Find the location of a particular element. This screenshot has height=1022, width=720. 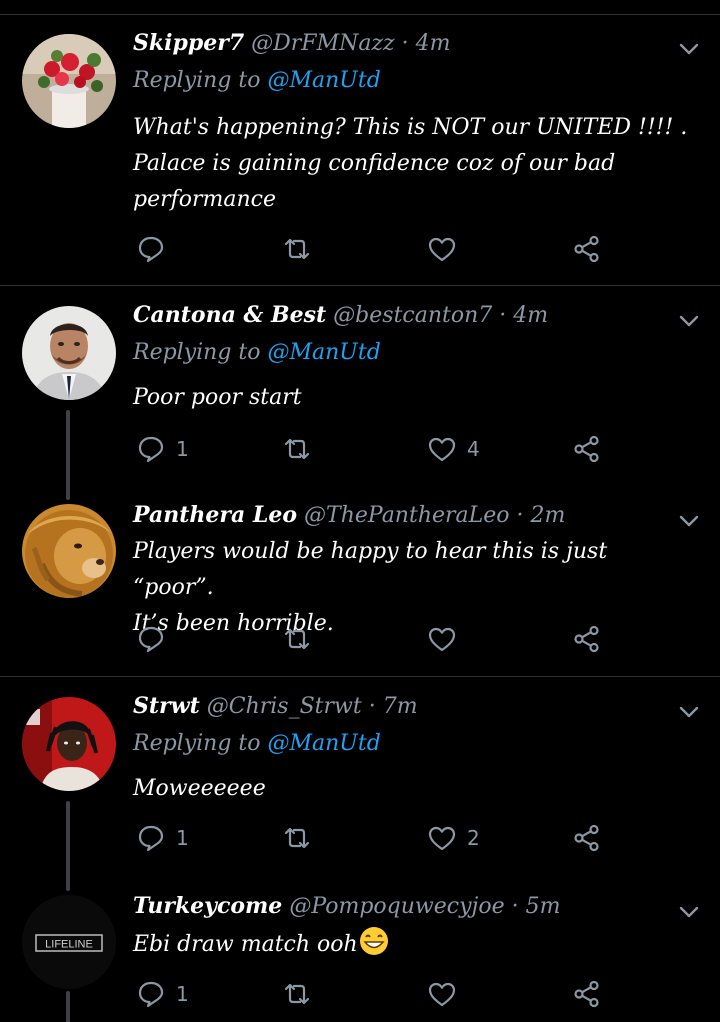

tweet-text-line: Poor poor start is located at coordinates (217, 397).